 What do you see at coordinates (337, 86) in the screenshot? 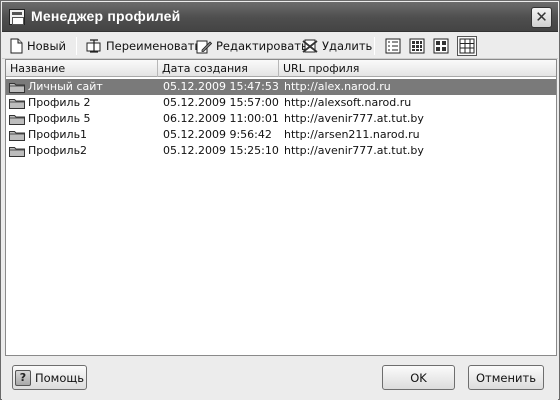
I see `profile-url: http://alex.narod.ru` at bounding box center [337, 86].